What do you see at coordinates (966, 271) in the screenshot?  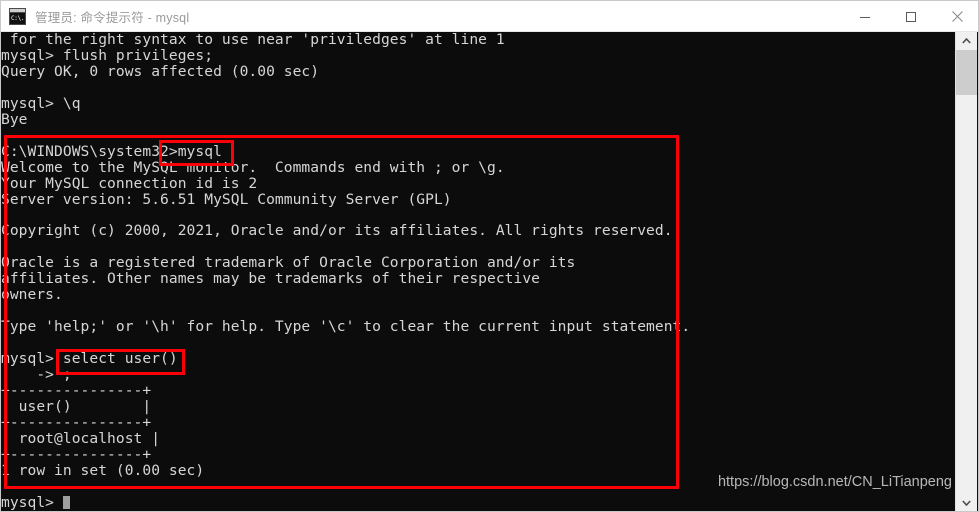 I see `vertical-scrollbar` at bounding box center [966, 271].